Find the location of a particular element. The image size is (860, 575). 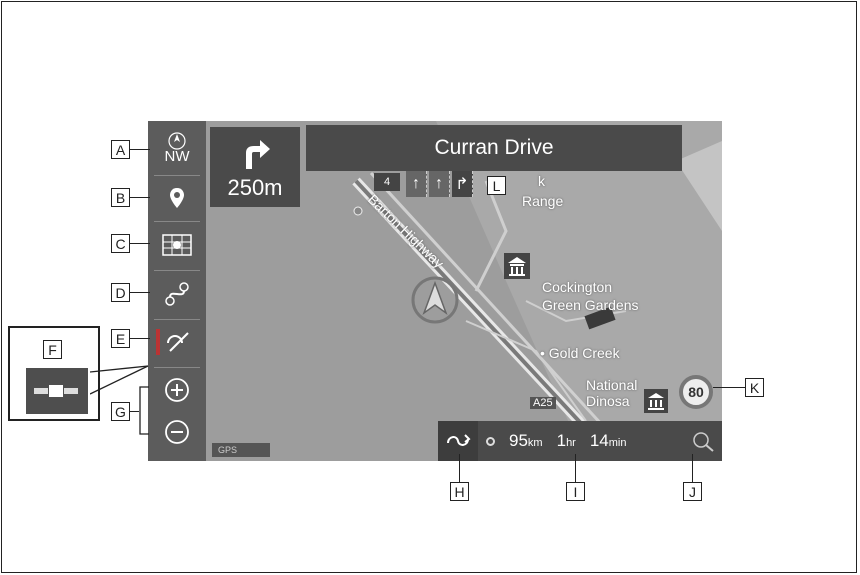

route-info: 95km 1hr 14min is located at coordinates (556, 441).